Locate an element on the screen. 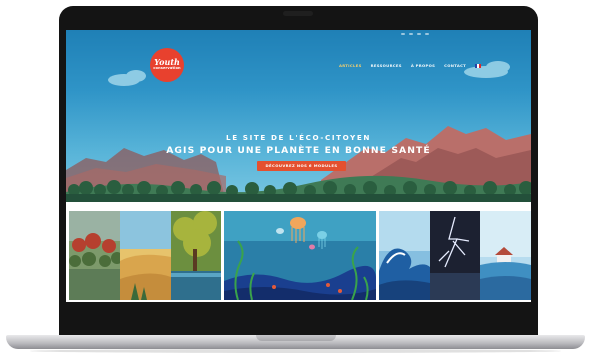 This screenshot has width=591, height=354. main-nav: ARTICLES RESSOURCES À PROPOS CONTACT is located at coordinates (410, 65).